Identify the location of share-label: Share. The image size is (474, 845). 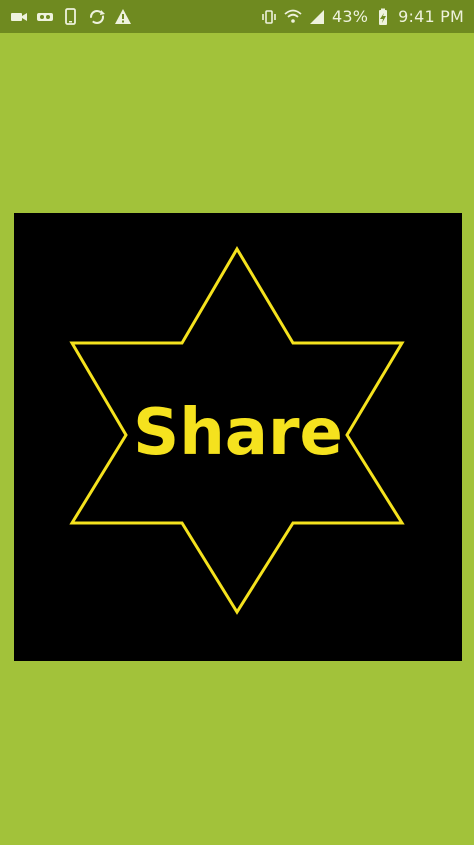
(238, 433).